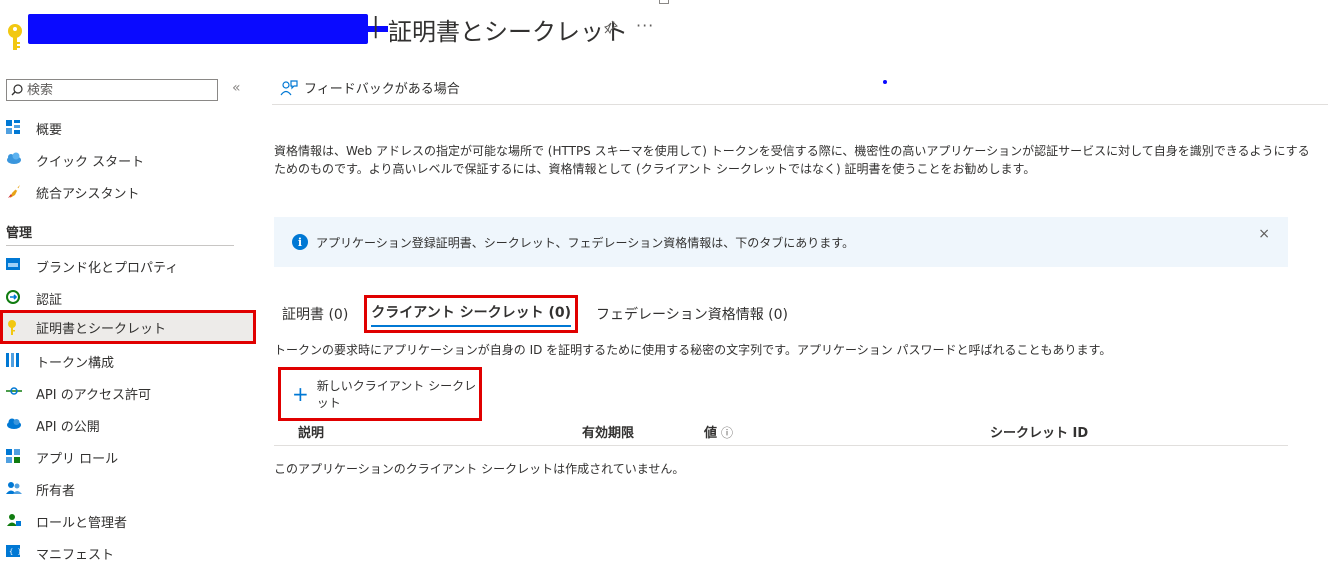  I want to click on section-label-manage: 管理, so click(19, 233).